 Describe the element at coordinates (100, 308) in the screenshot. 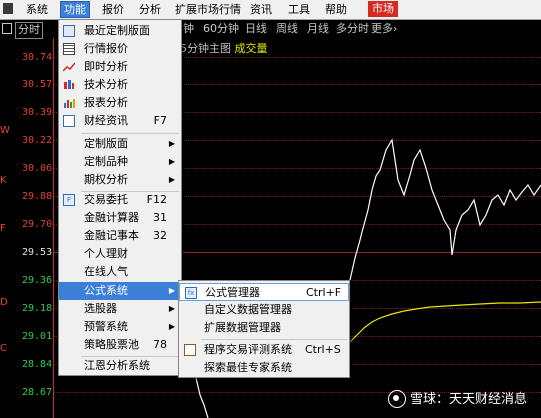

I see `menu-item-label: 选股器` at that location.